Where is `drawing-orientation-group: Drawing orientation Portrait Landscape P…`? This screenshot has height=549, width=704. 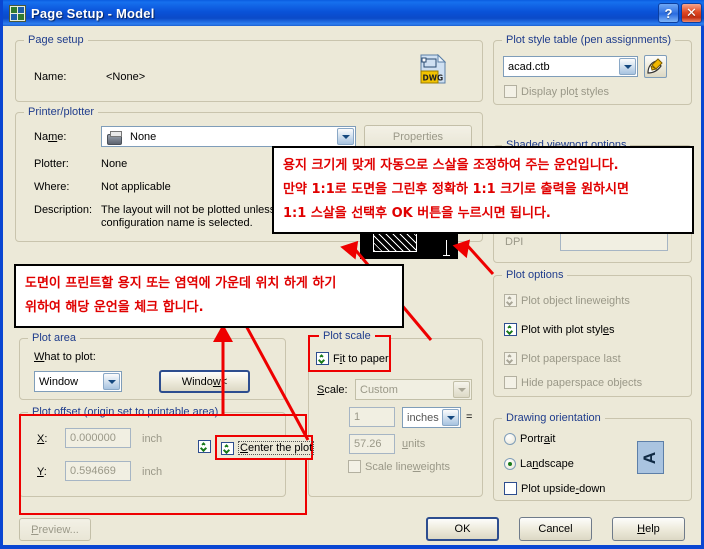
drawing-orientation-group: Drawing orientation Portrait Landscape P… is located at coordinates (592, 456).